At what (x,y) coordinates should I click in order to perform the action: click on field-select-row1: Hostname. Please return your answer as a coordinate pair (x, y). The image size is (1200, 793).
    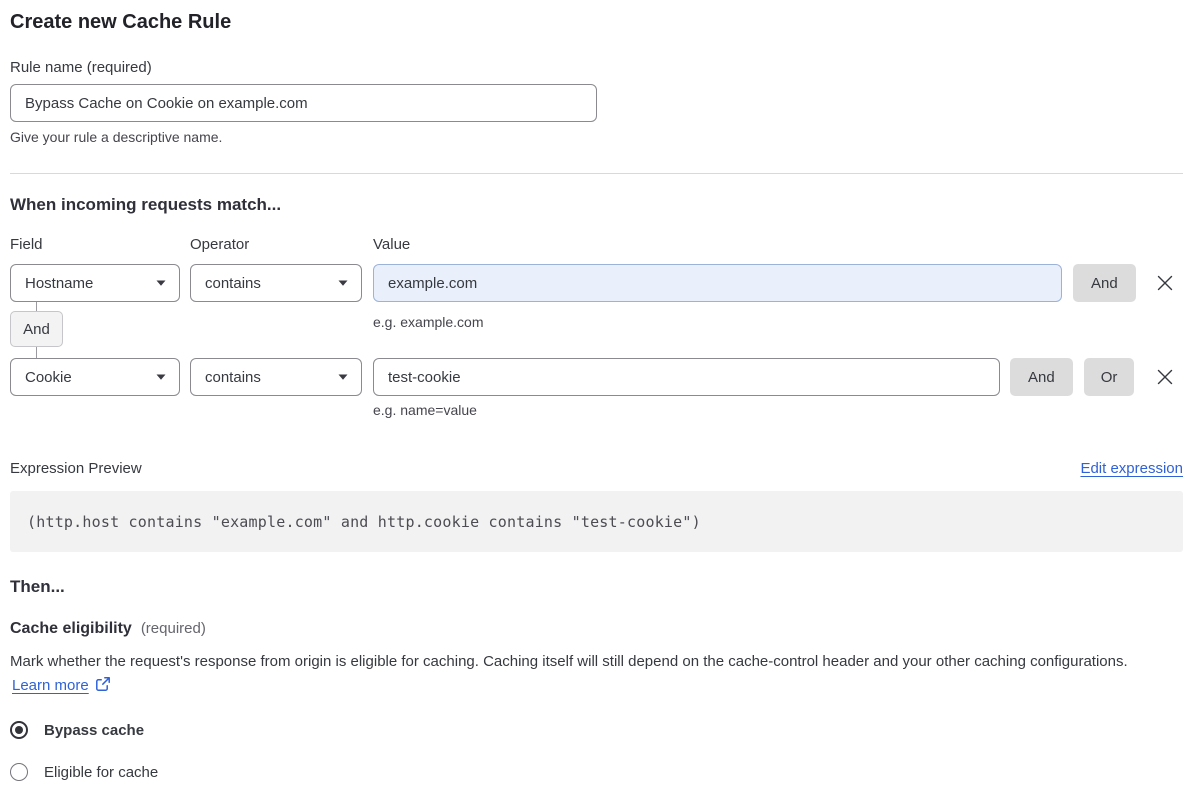
    Looking at the image, I should click on (95, 283).